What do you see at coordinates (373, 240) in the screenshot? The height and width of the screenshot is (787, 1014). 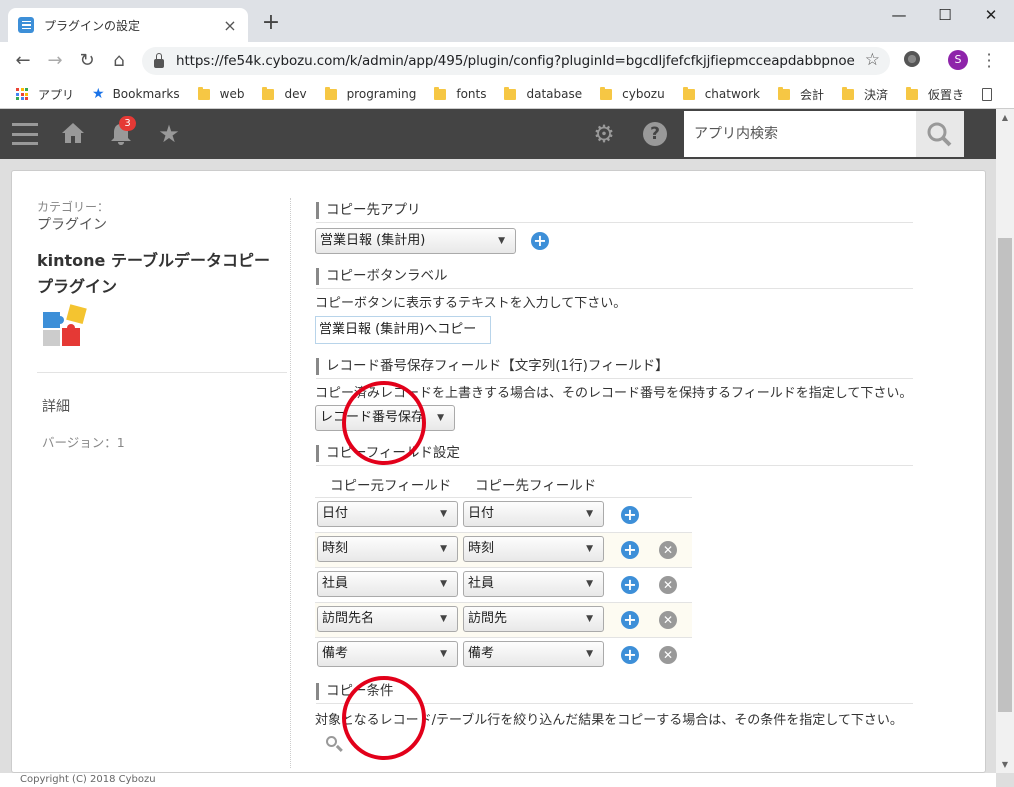 I see `select-value: 営業日報 (集計用)` at bounding box center [373, 240].